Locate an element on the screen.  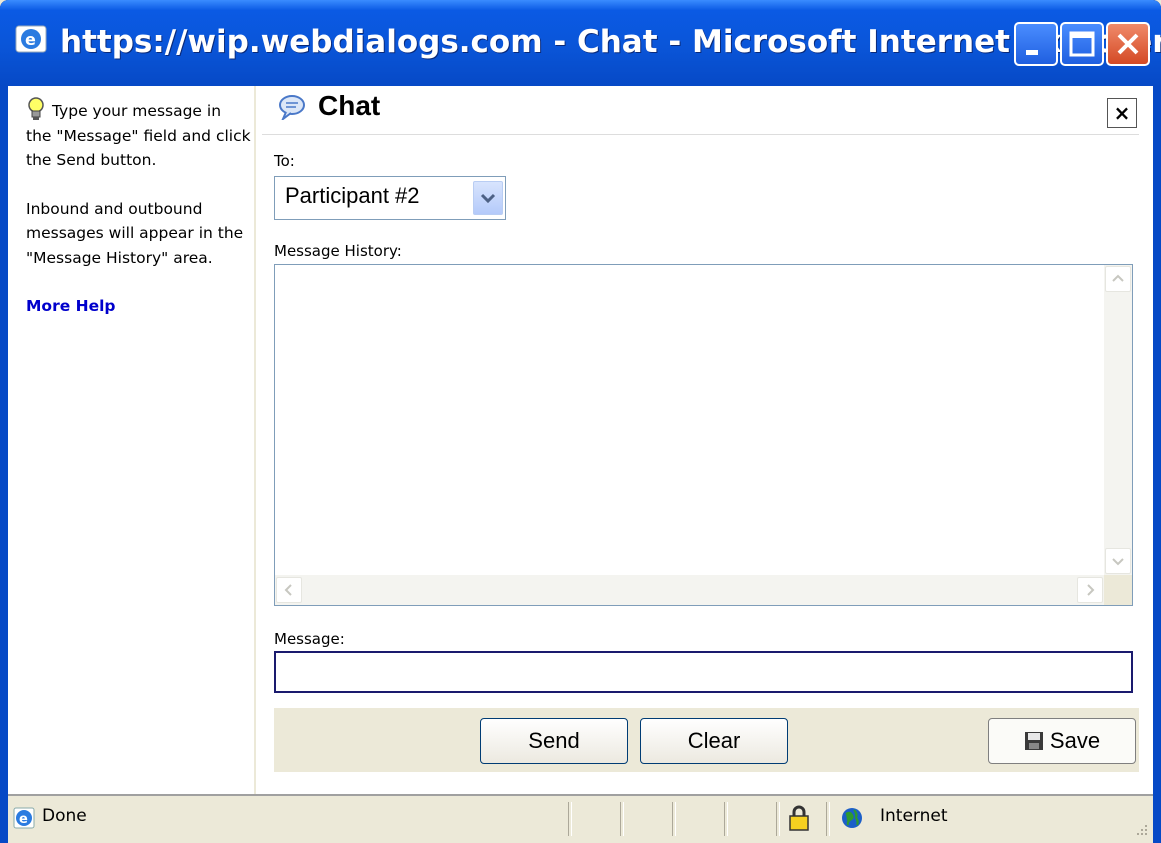
window-frame-left is located at coordinates (4, 464).